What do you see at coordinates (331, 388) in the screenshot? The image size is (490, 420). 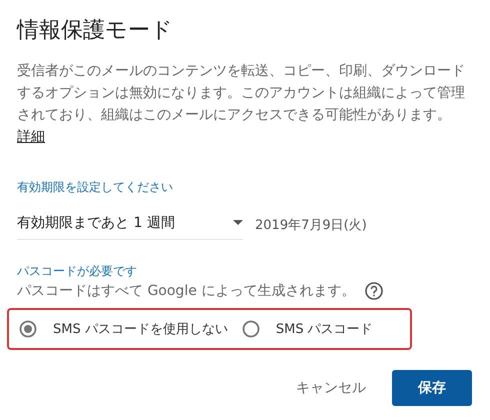 I see `cancel-button: キャンセル` at bounding box center [331, 388].